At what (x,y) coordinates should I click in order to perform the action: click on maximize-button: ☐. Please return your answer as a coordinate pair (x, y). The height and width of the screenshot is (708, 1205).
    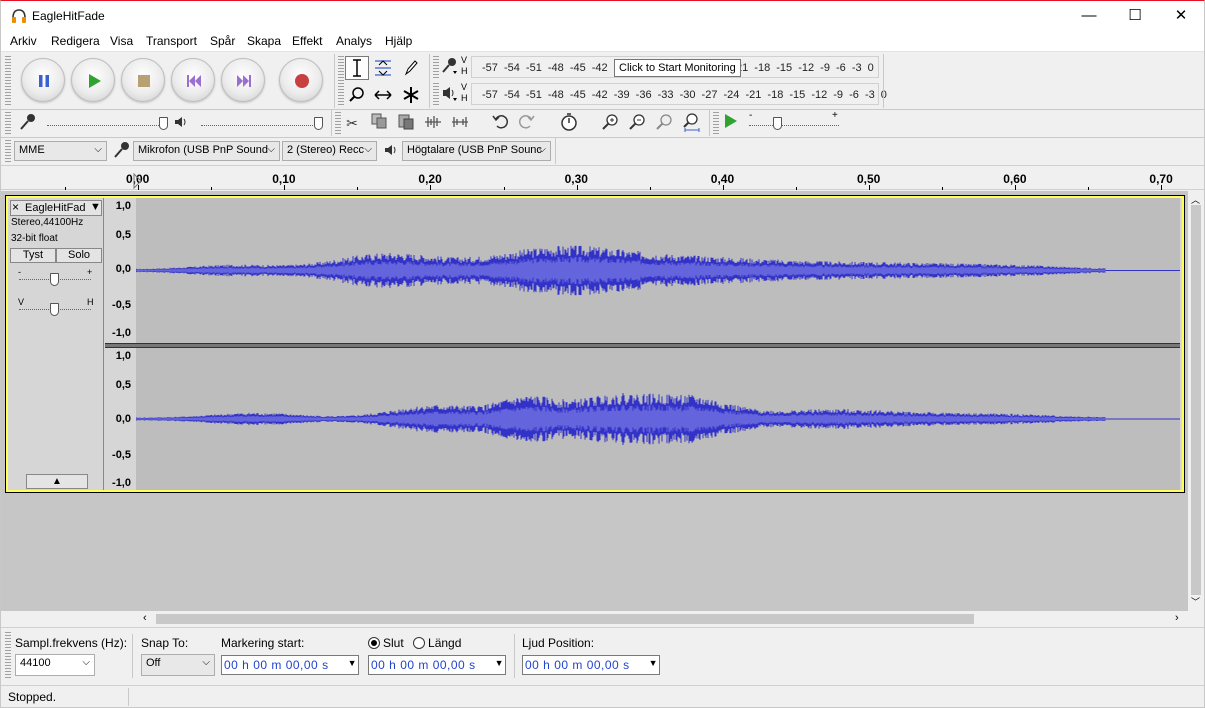
    Looking at the image, I should click on (1135, 16).